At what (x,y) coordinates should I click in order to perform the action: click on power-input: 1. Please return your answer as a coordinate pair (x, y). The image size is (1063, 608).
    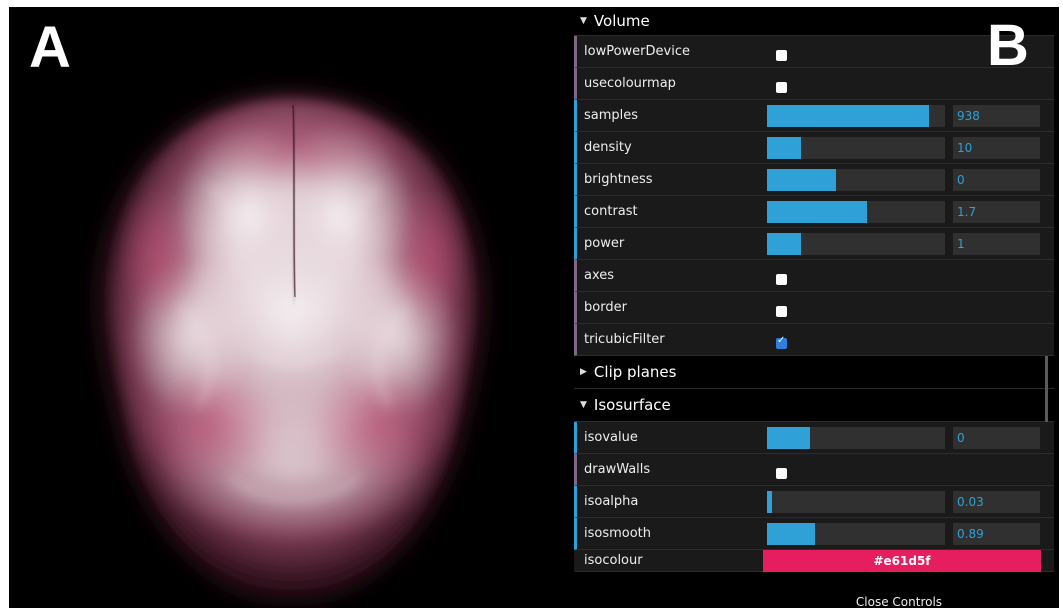
    Looking at the image, I should click on (996, 244).